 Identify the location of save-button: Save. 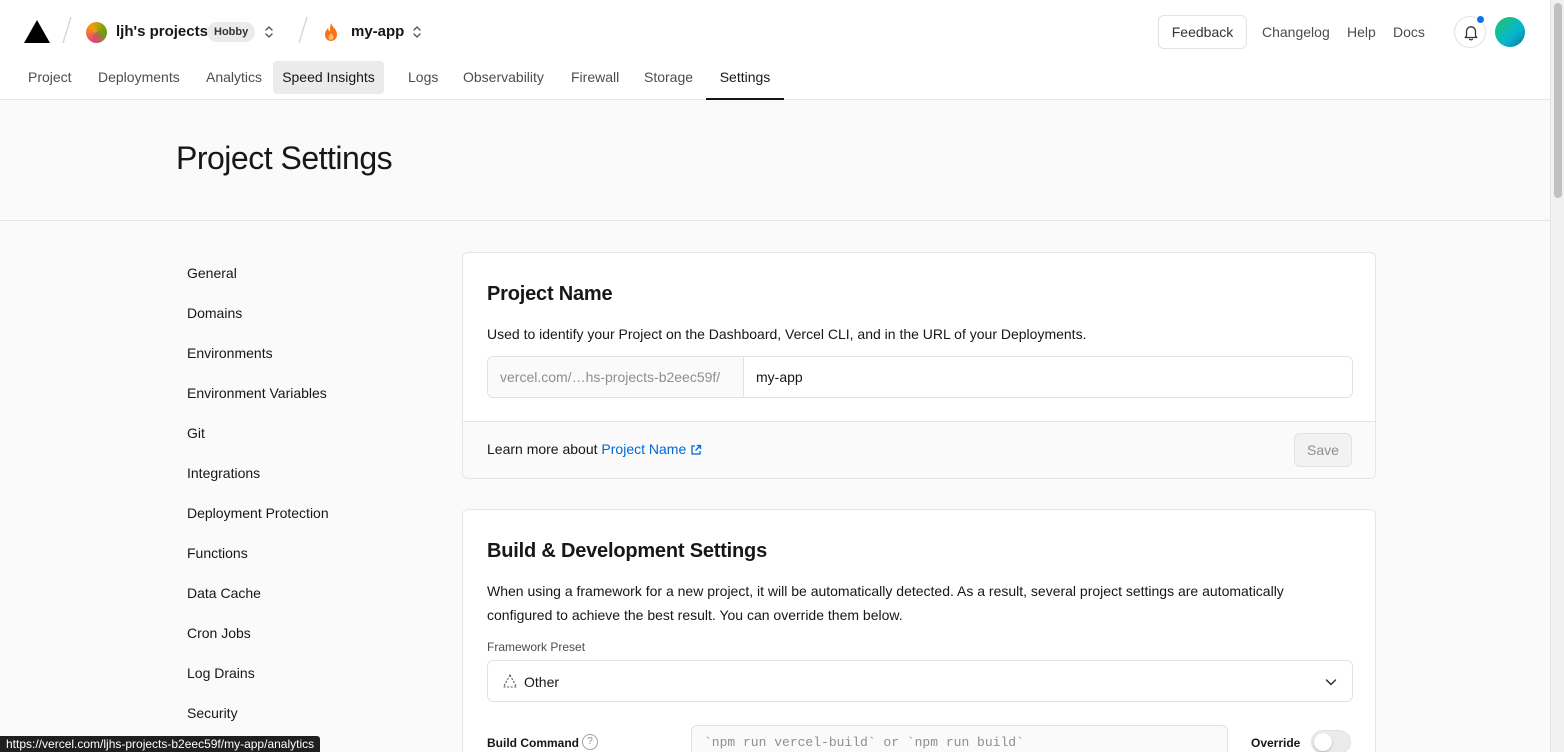
(1323, 450).